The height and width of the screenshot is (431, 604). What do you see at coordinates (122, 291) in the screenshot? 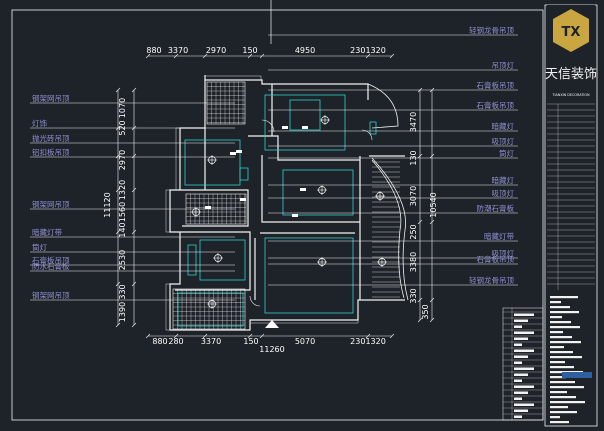
I see `dimension-label-left: 330` at bounding box center [122, 291].